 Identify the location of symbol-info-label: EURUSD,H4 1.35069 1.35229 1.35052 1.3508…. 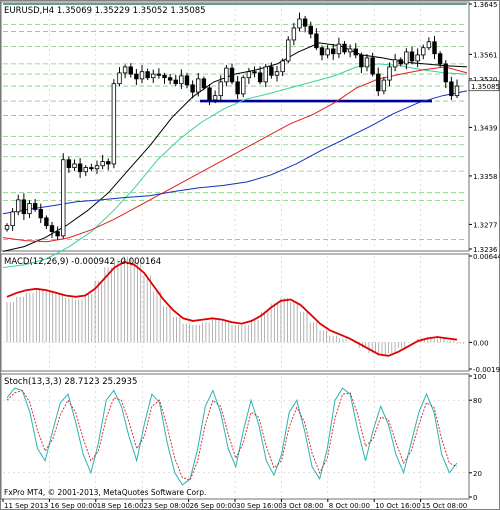
(105, 11).